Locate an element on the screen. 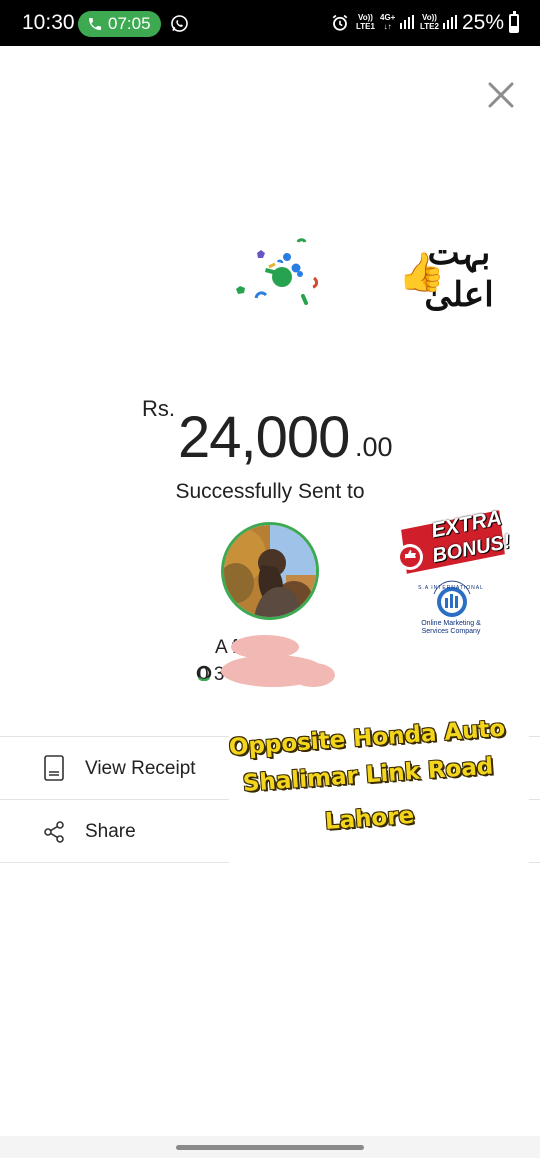 This screenshot has width=540, height=1158. status-time: 10:30 is located at coordinates (48, 22).